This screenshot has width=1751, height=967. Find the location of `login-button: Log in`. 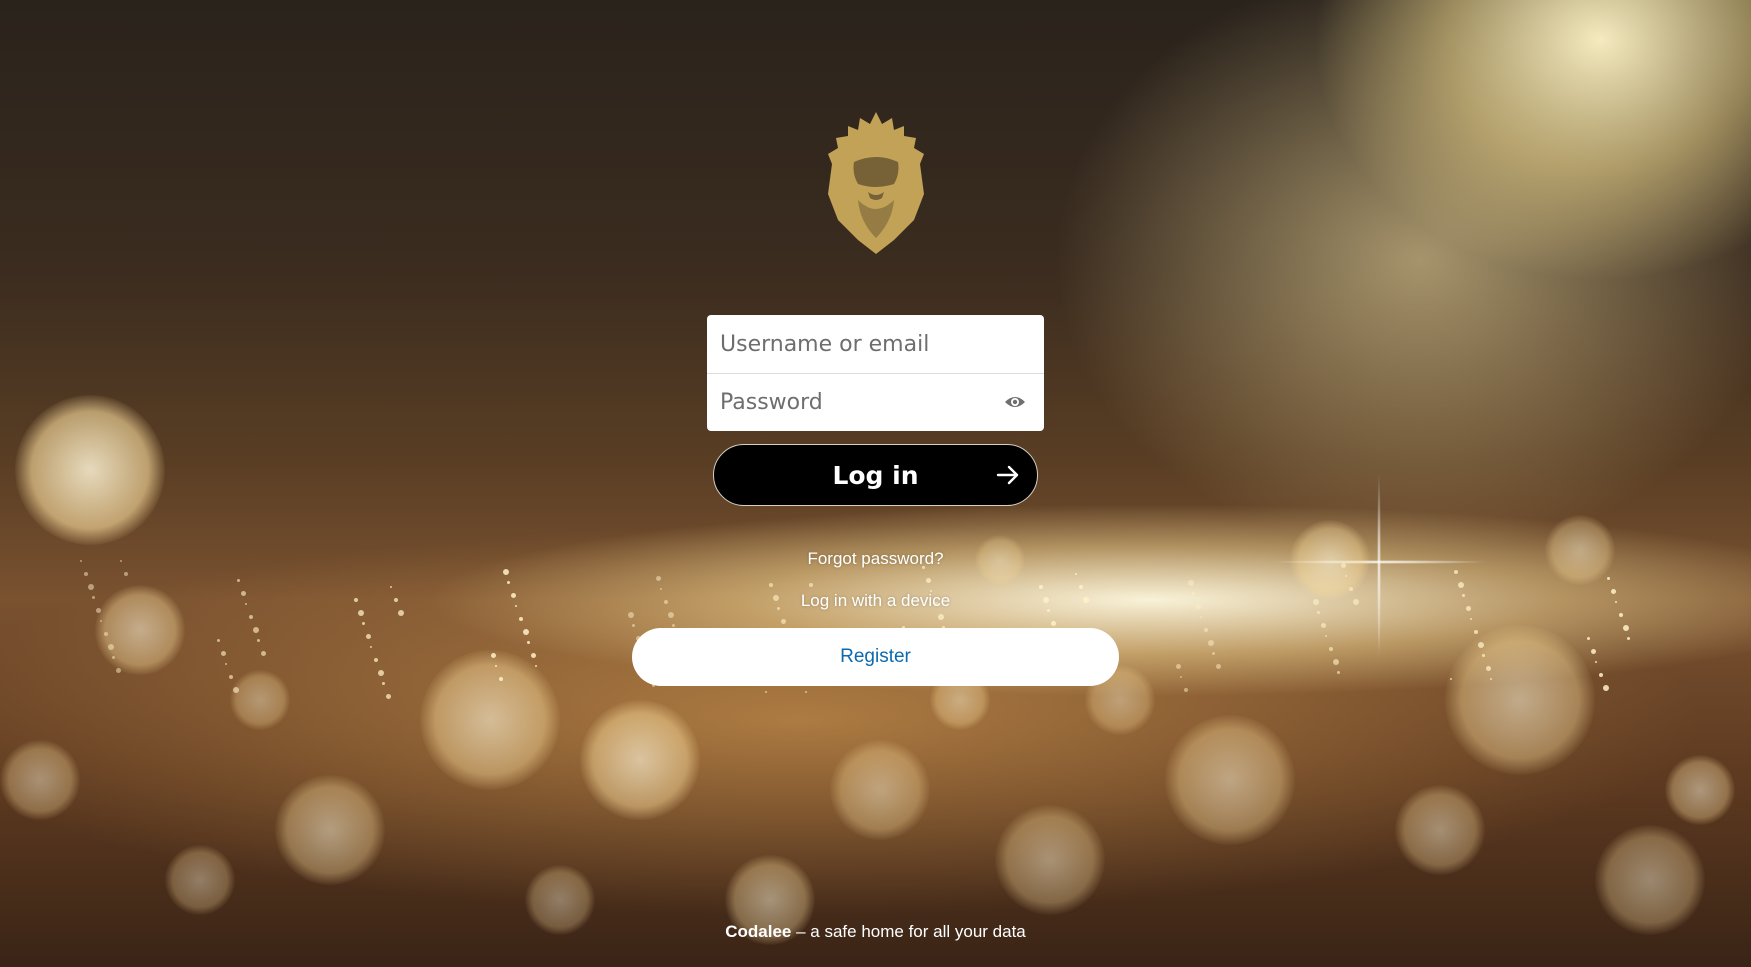

login-button: Log in is located at coordinates (875, 475).